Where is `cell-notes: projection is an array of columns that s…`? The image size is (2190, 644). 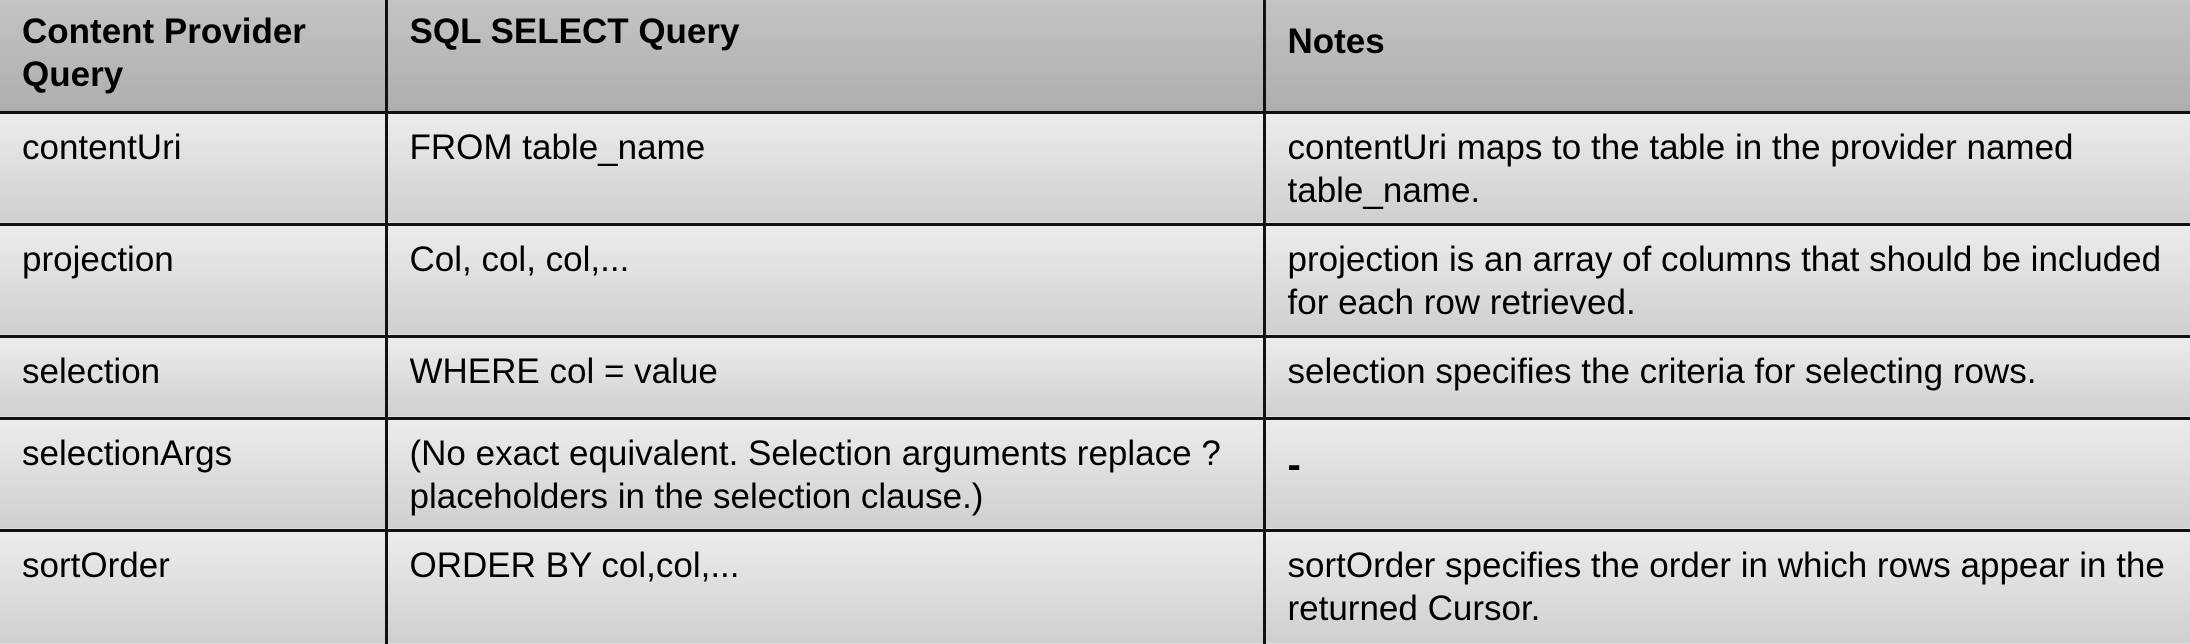
cell-notes: projection is an array of columns that s… is located at coordinates (1726, 280).